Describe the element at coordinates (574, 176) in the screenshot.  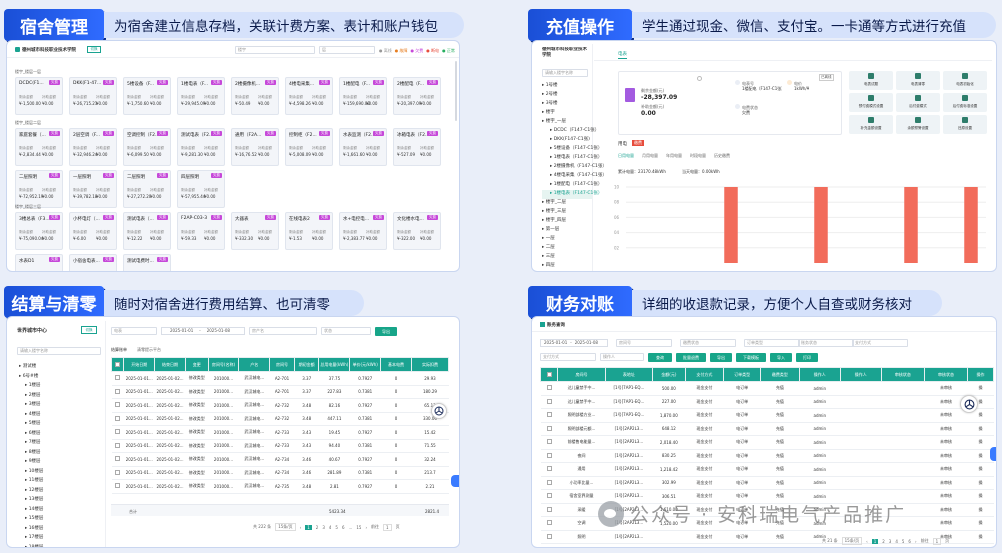
I see `tree-item: ▸ 4楼电采集（F147-C1张）` at that location.